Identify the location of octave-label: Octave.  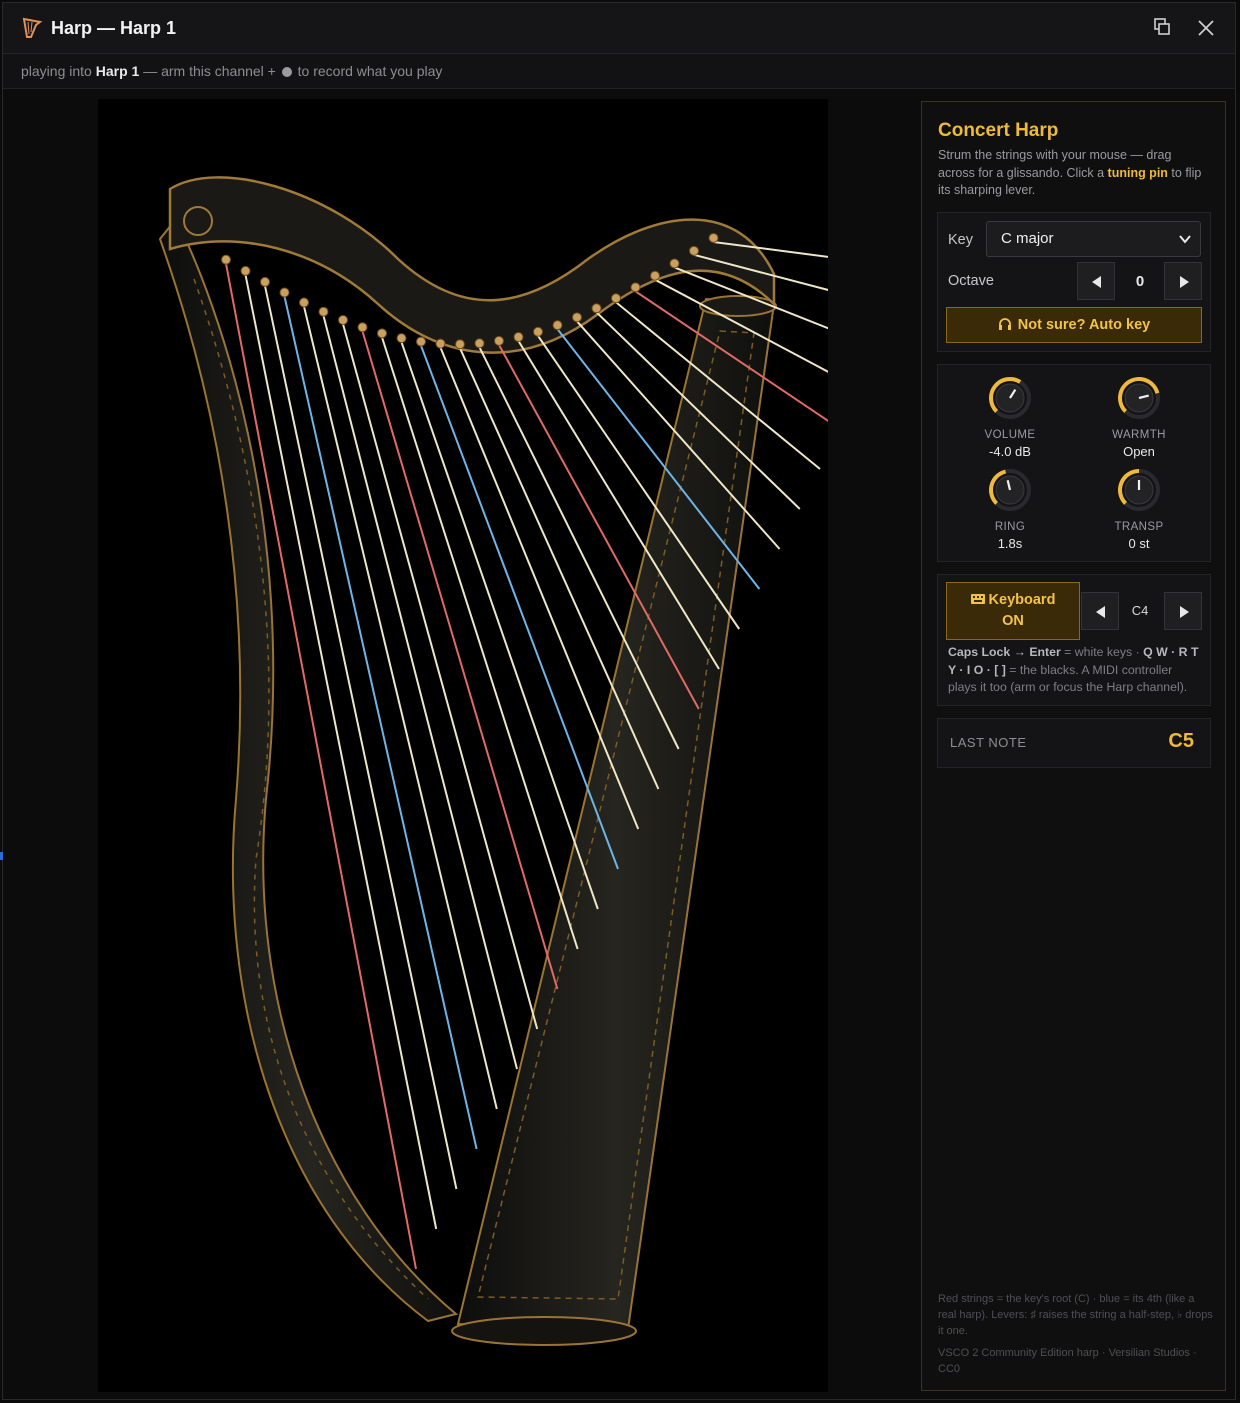
(971, 281).